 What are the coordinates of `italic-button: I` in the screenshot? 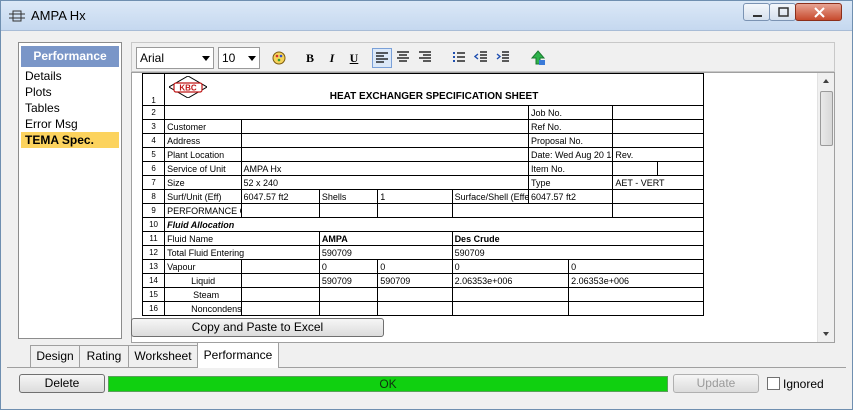 It's located at (332, 58).